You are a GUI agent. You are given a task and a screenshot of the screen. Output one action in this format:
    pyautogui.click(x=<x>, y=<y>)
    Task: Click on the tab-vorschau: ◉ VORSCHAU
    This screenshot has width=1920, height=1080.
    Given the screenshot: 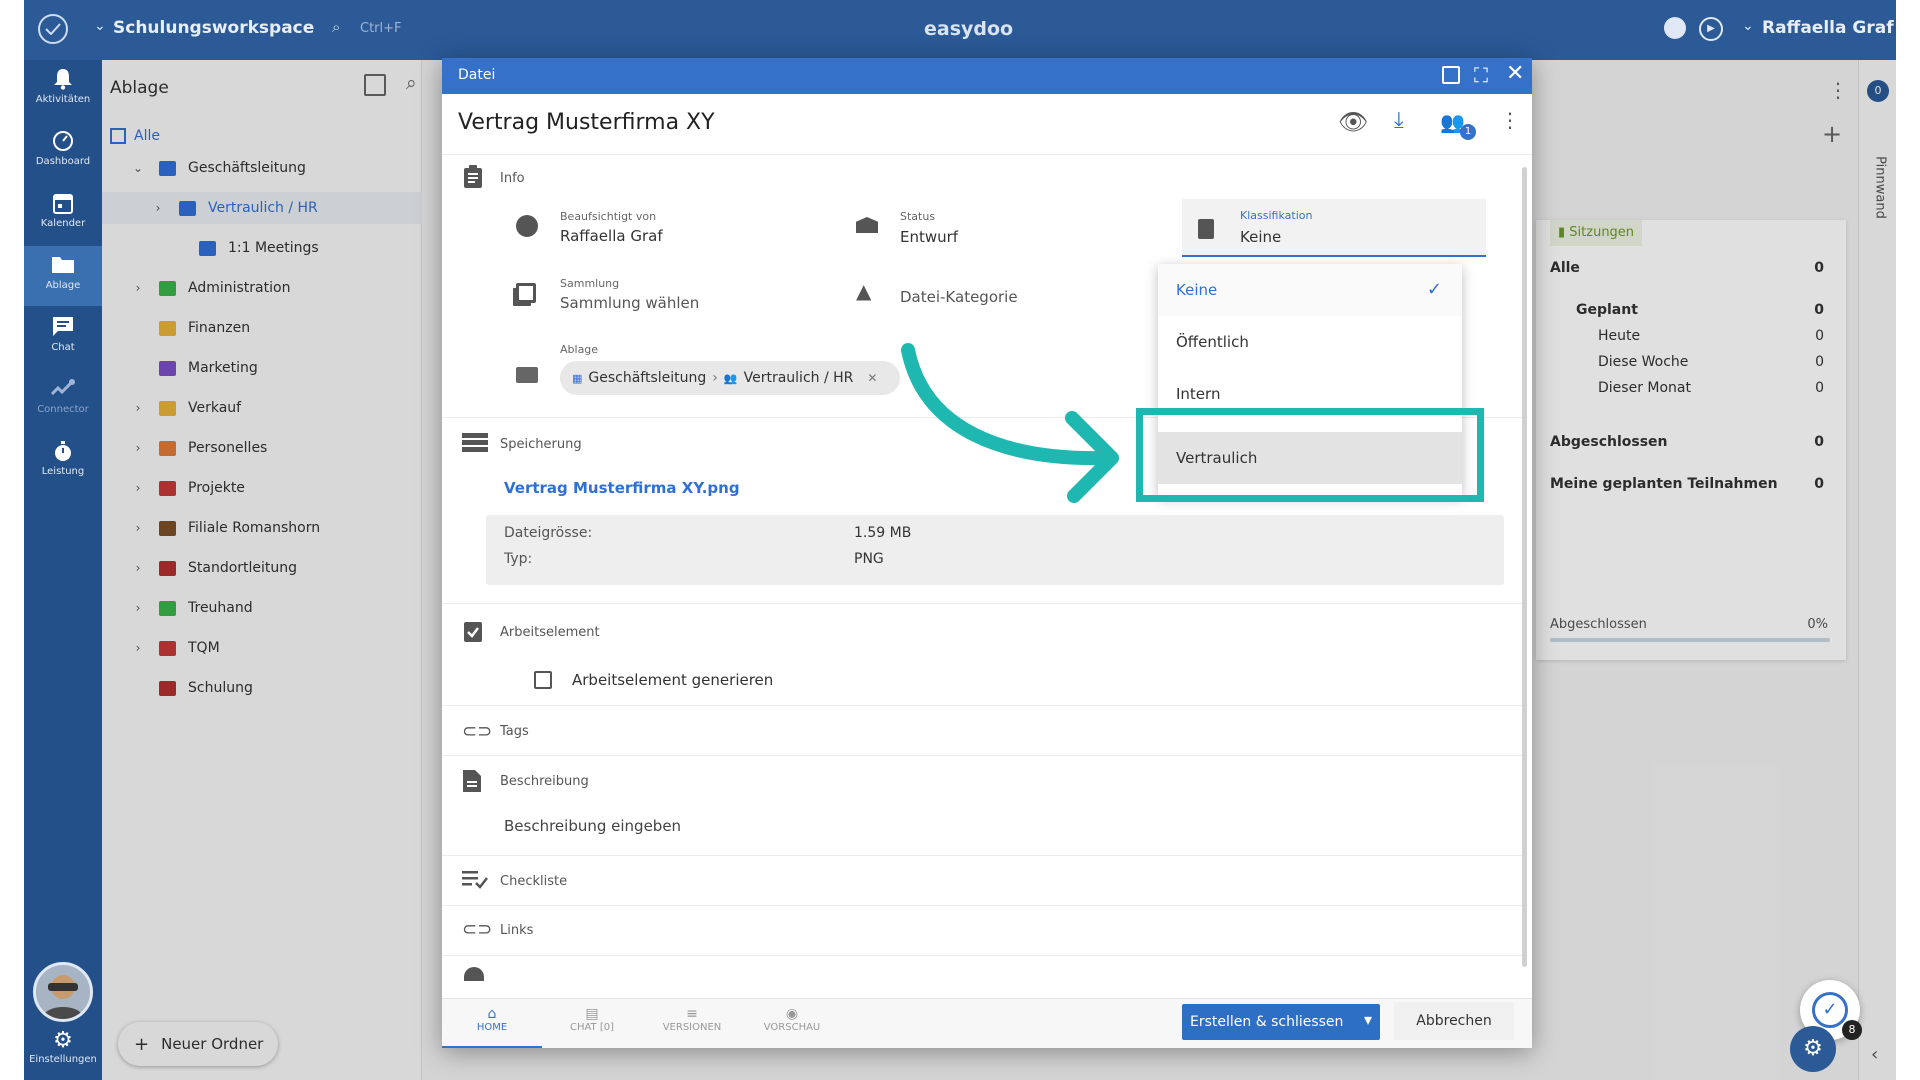 What is the action you would take?
    pyautogui.click(x=792, y=1023)
    